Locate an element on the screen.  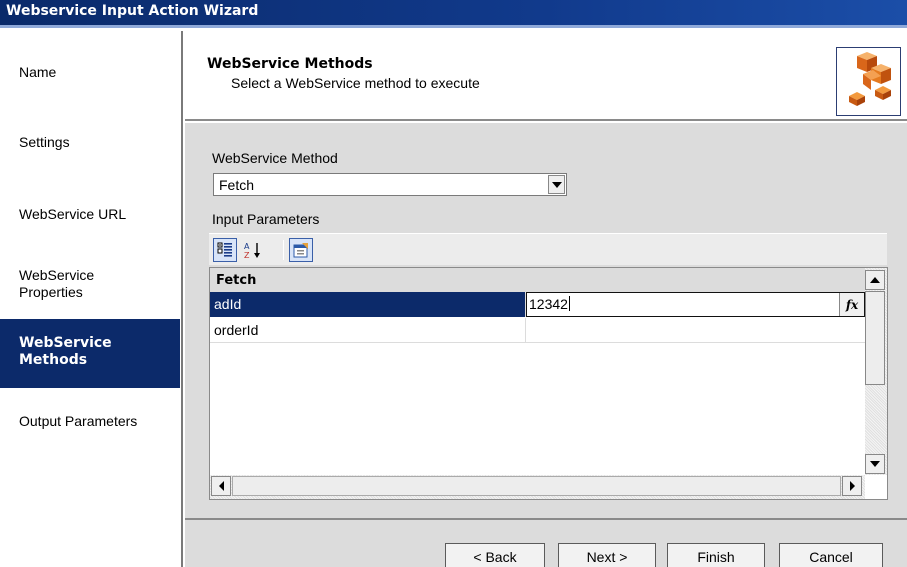
horizontal-scroll-thumb is located at coordinates (536, 486).